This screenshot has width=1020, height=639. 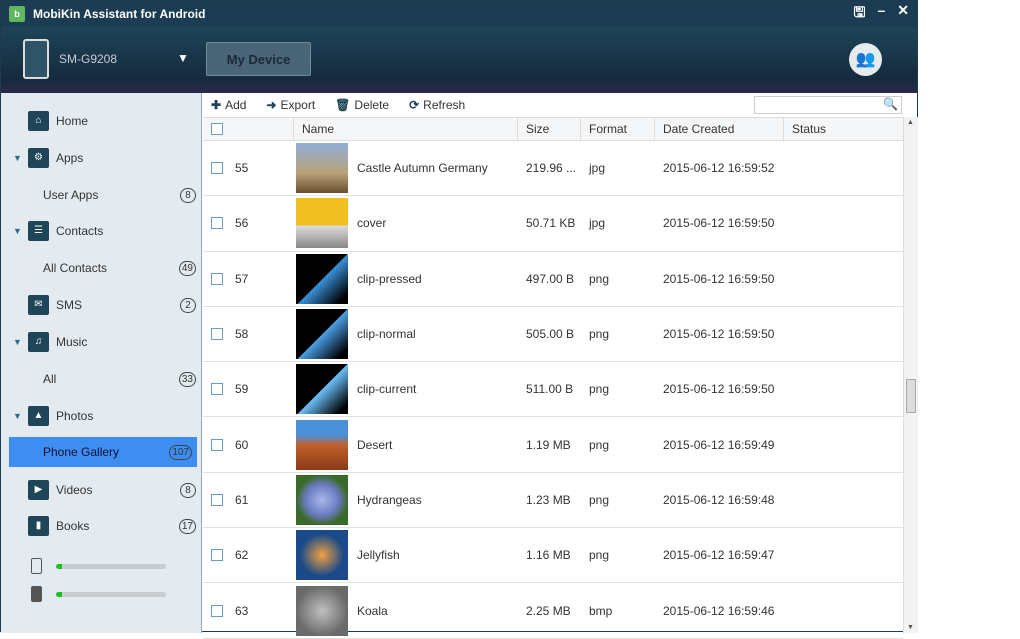 What do you see at coordinates (911, 396) in the screenshot?
I see `scrollbar-thumb` at bounding box center [911, 396].